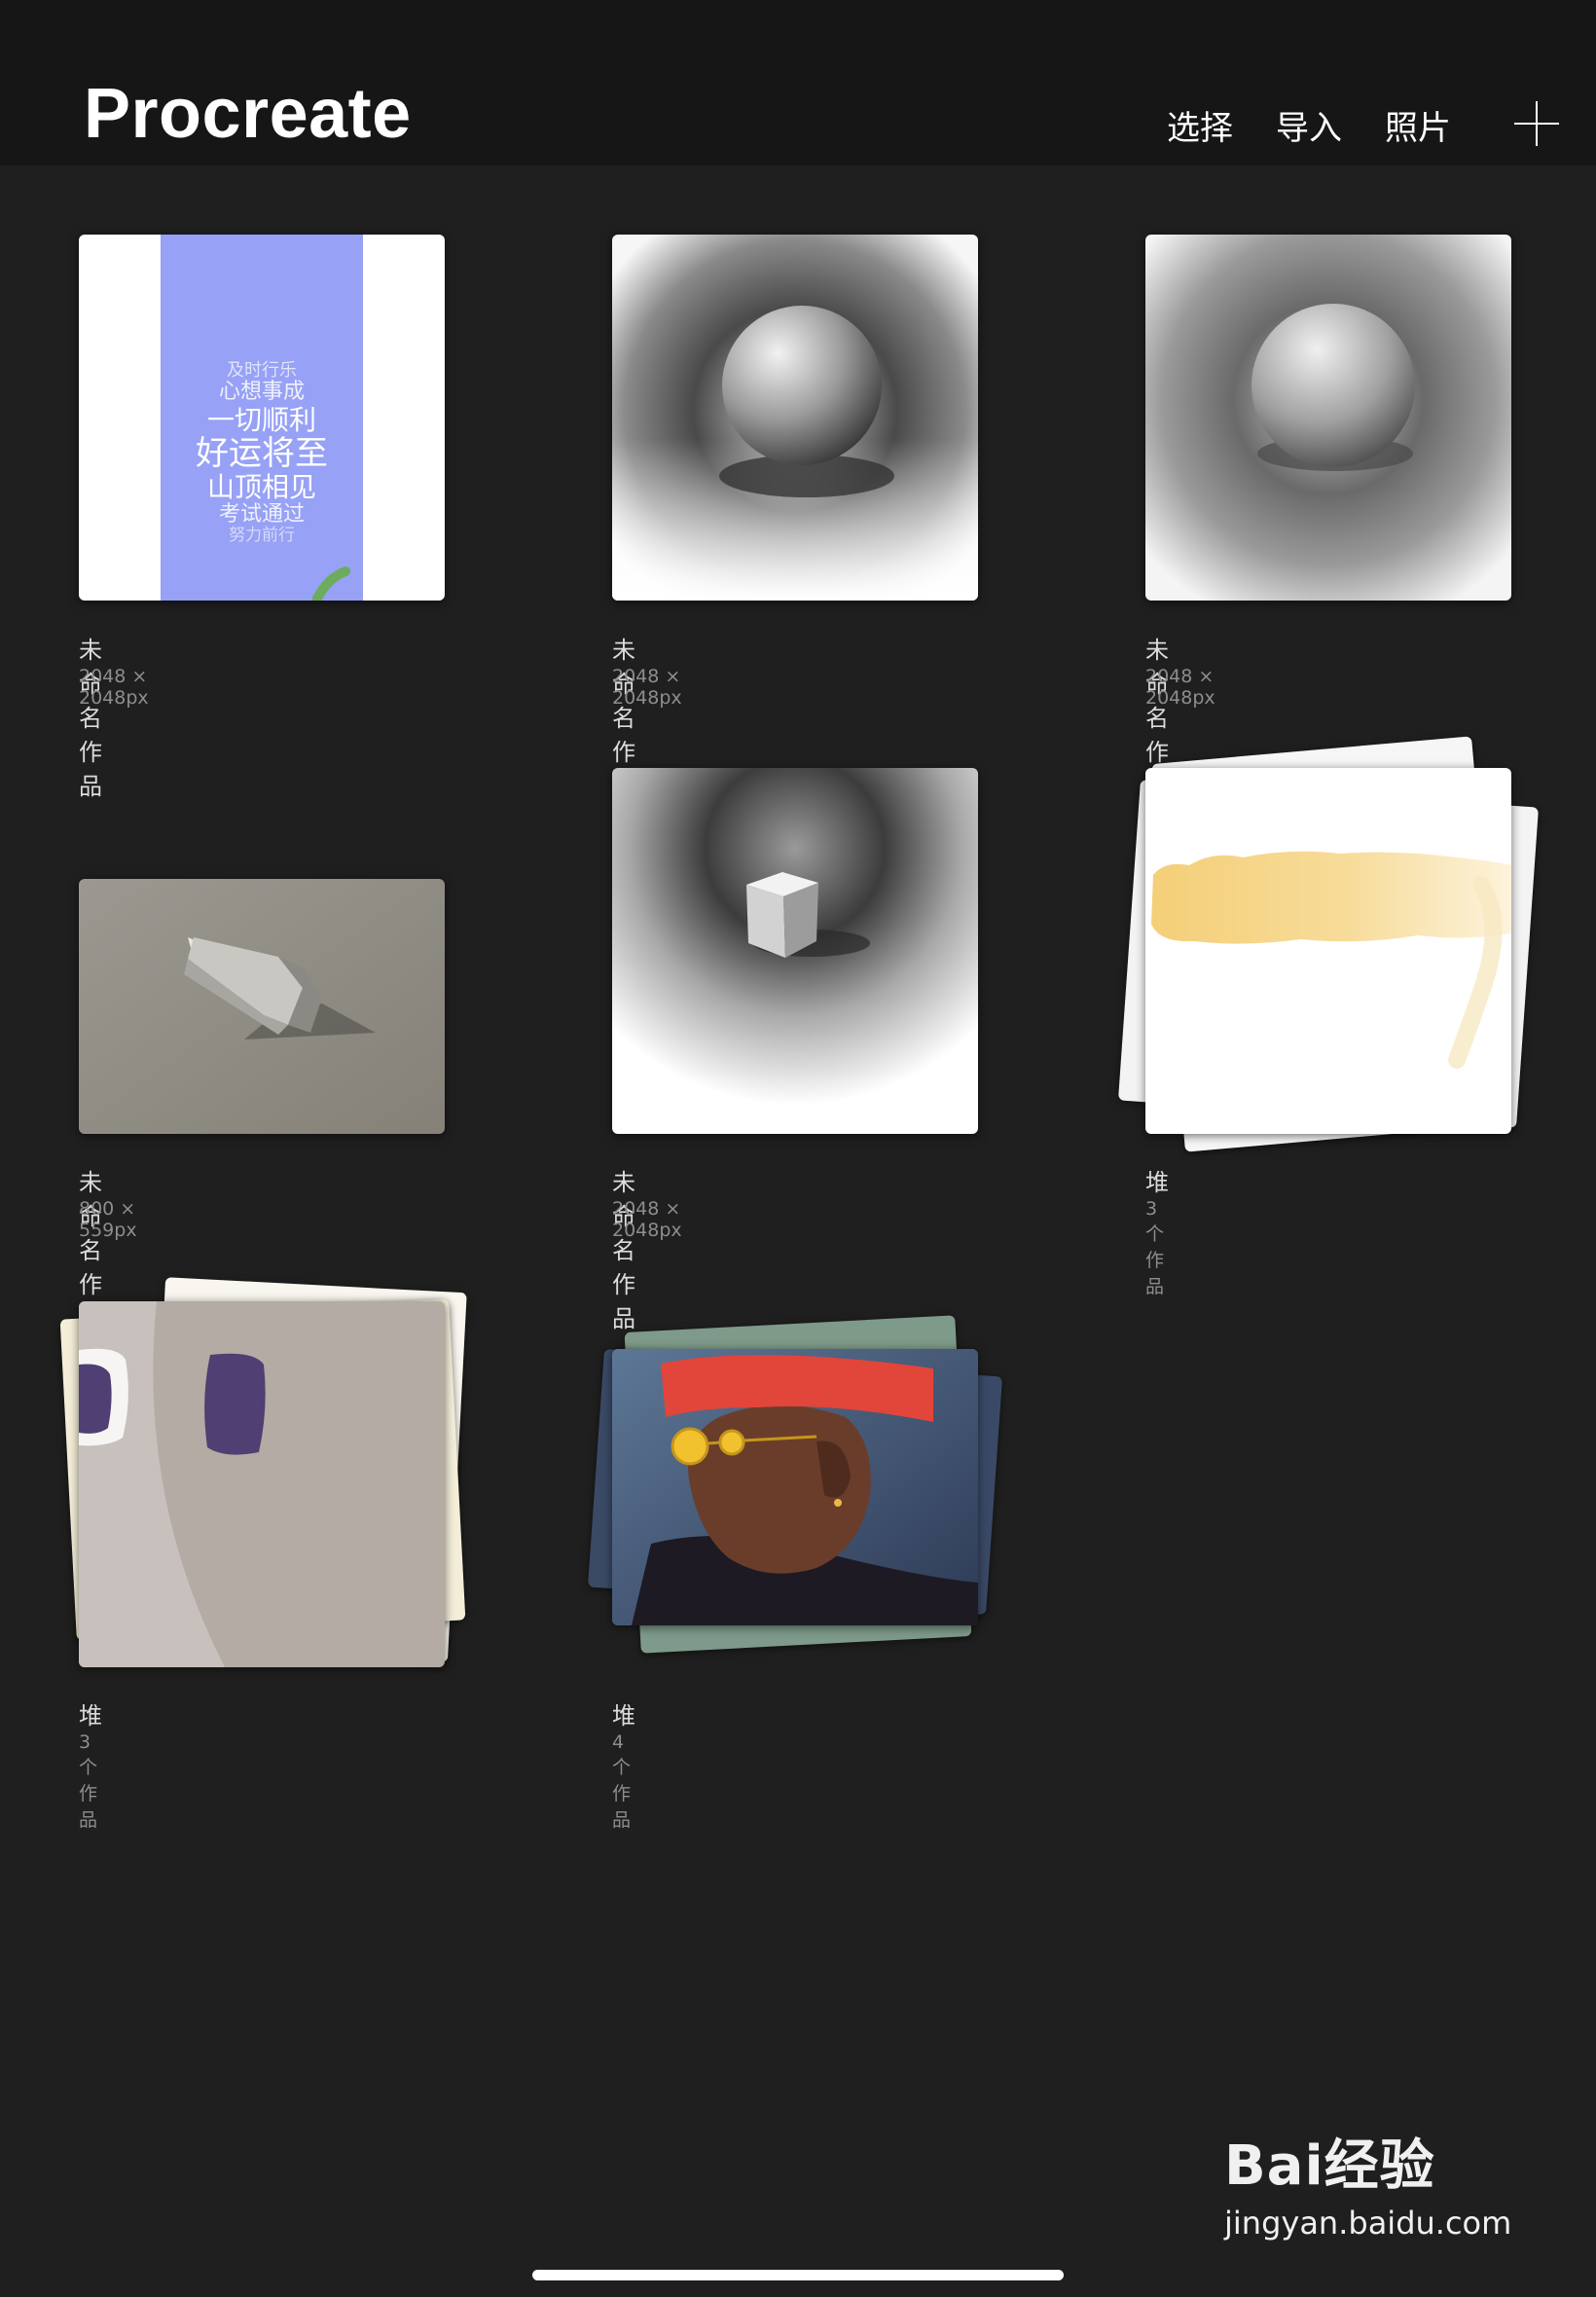  Describe the element at coordinates (248, 114) in the screenshot. I see `app-title: Procreate` at that location.